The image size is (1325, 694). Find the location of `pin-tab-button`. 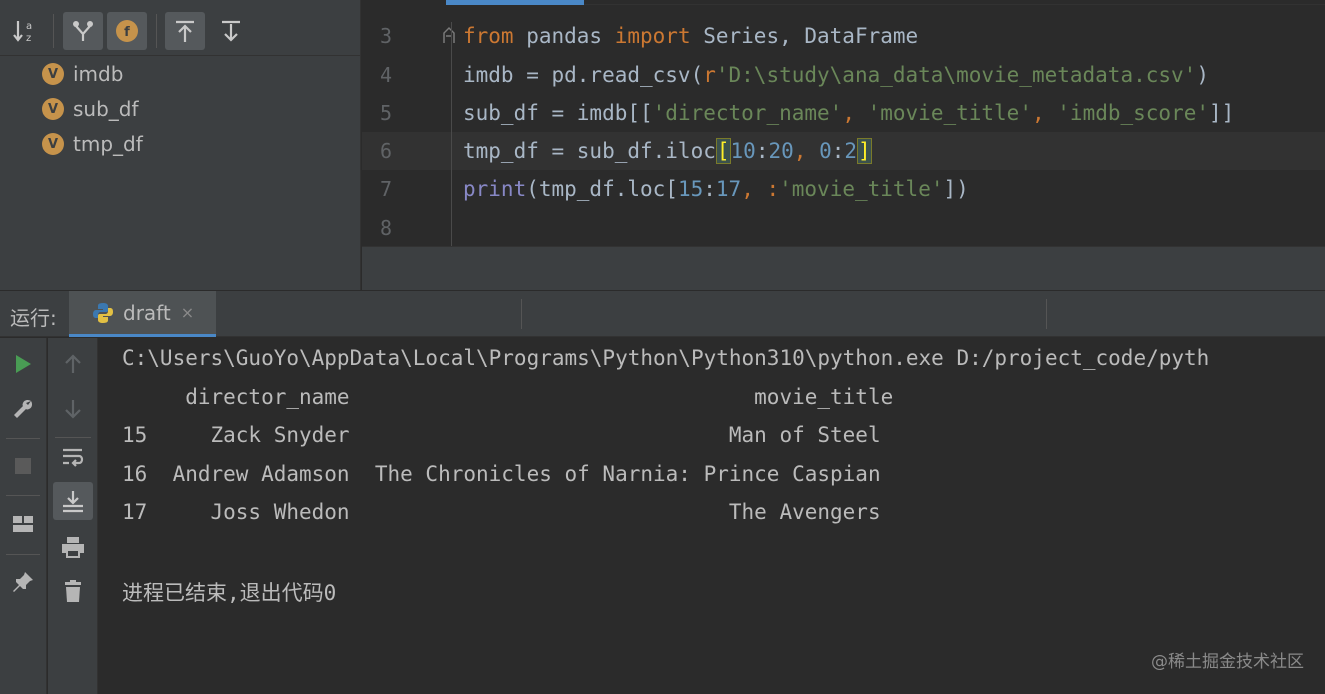

pin-tab-button is located at coordinates (23, 582).